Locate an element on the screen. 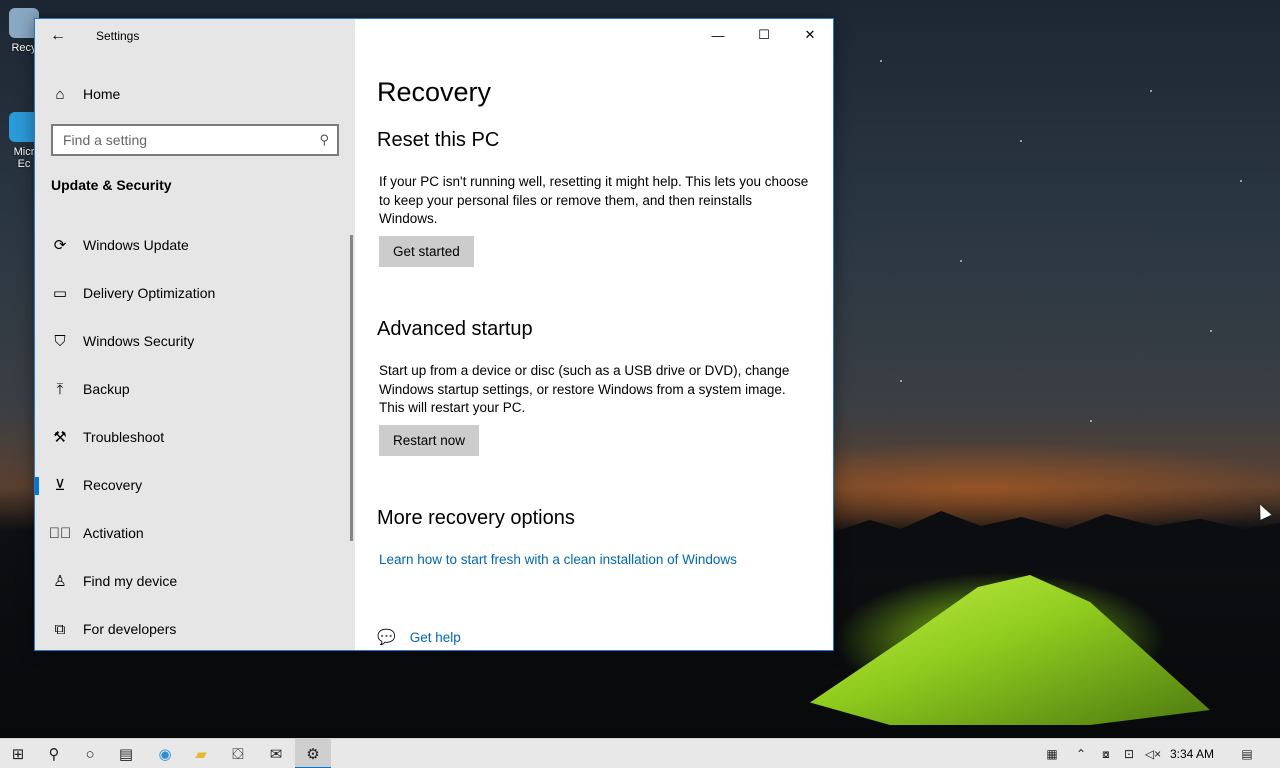  tray-network: ⊡ is located at coordinates (1129, 753).